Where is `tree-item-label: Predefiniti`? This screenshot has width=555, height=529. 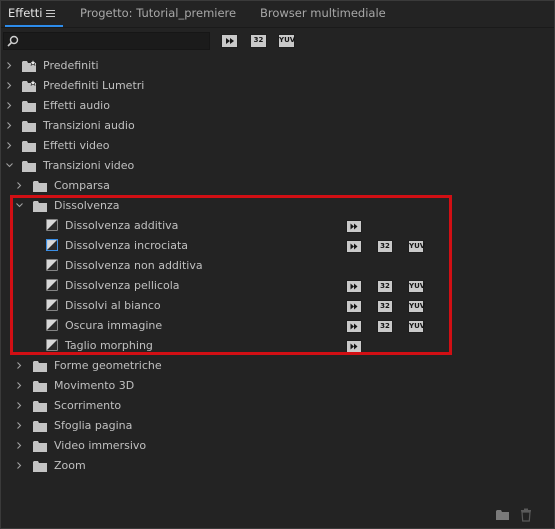 tree-item-label: Predefiniti is located at coordinates (71, 65).